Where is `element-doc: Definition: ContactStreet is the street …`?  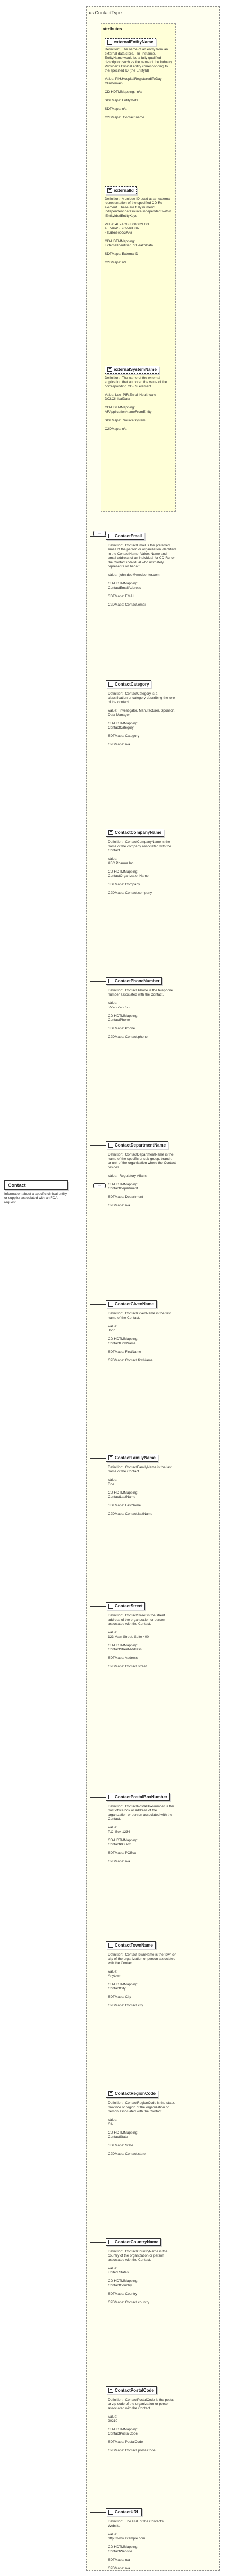 element-doc: Definition: ContactStreet is the street … is located at coordinates (136, 1641).